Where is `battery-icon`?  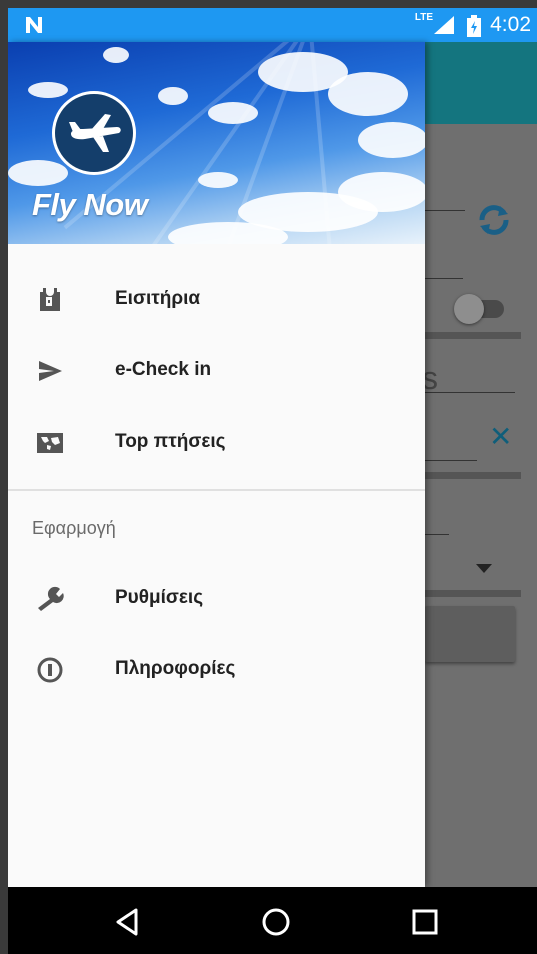 battery-icon is located at coordinates (474, 26).